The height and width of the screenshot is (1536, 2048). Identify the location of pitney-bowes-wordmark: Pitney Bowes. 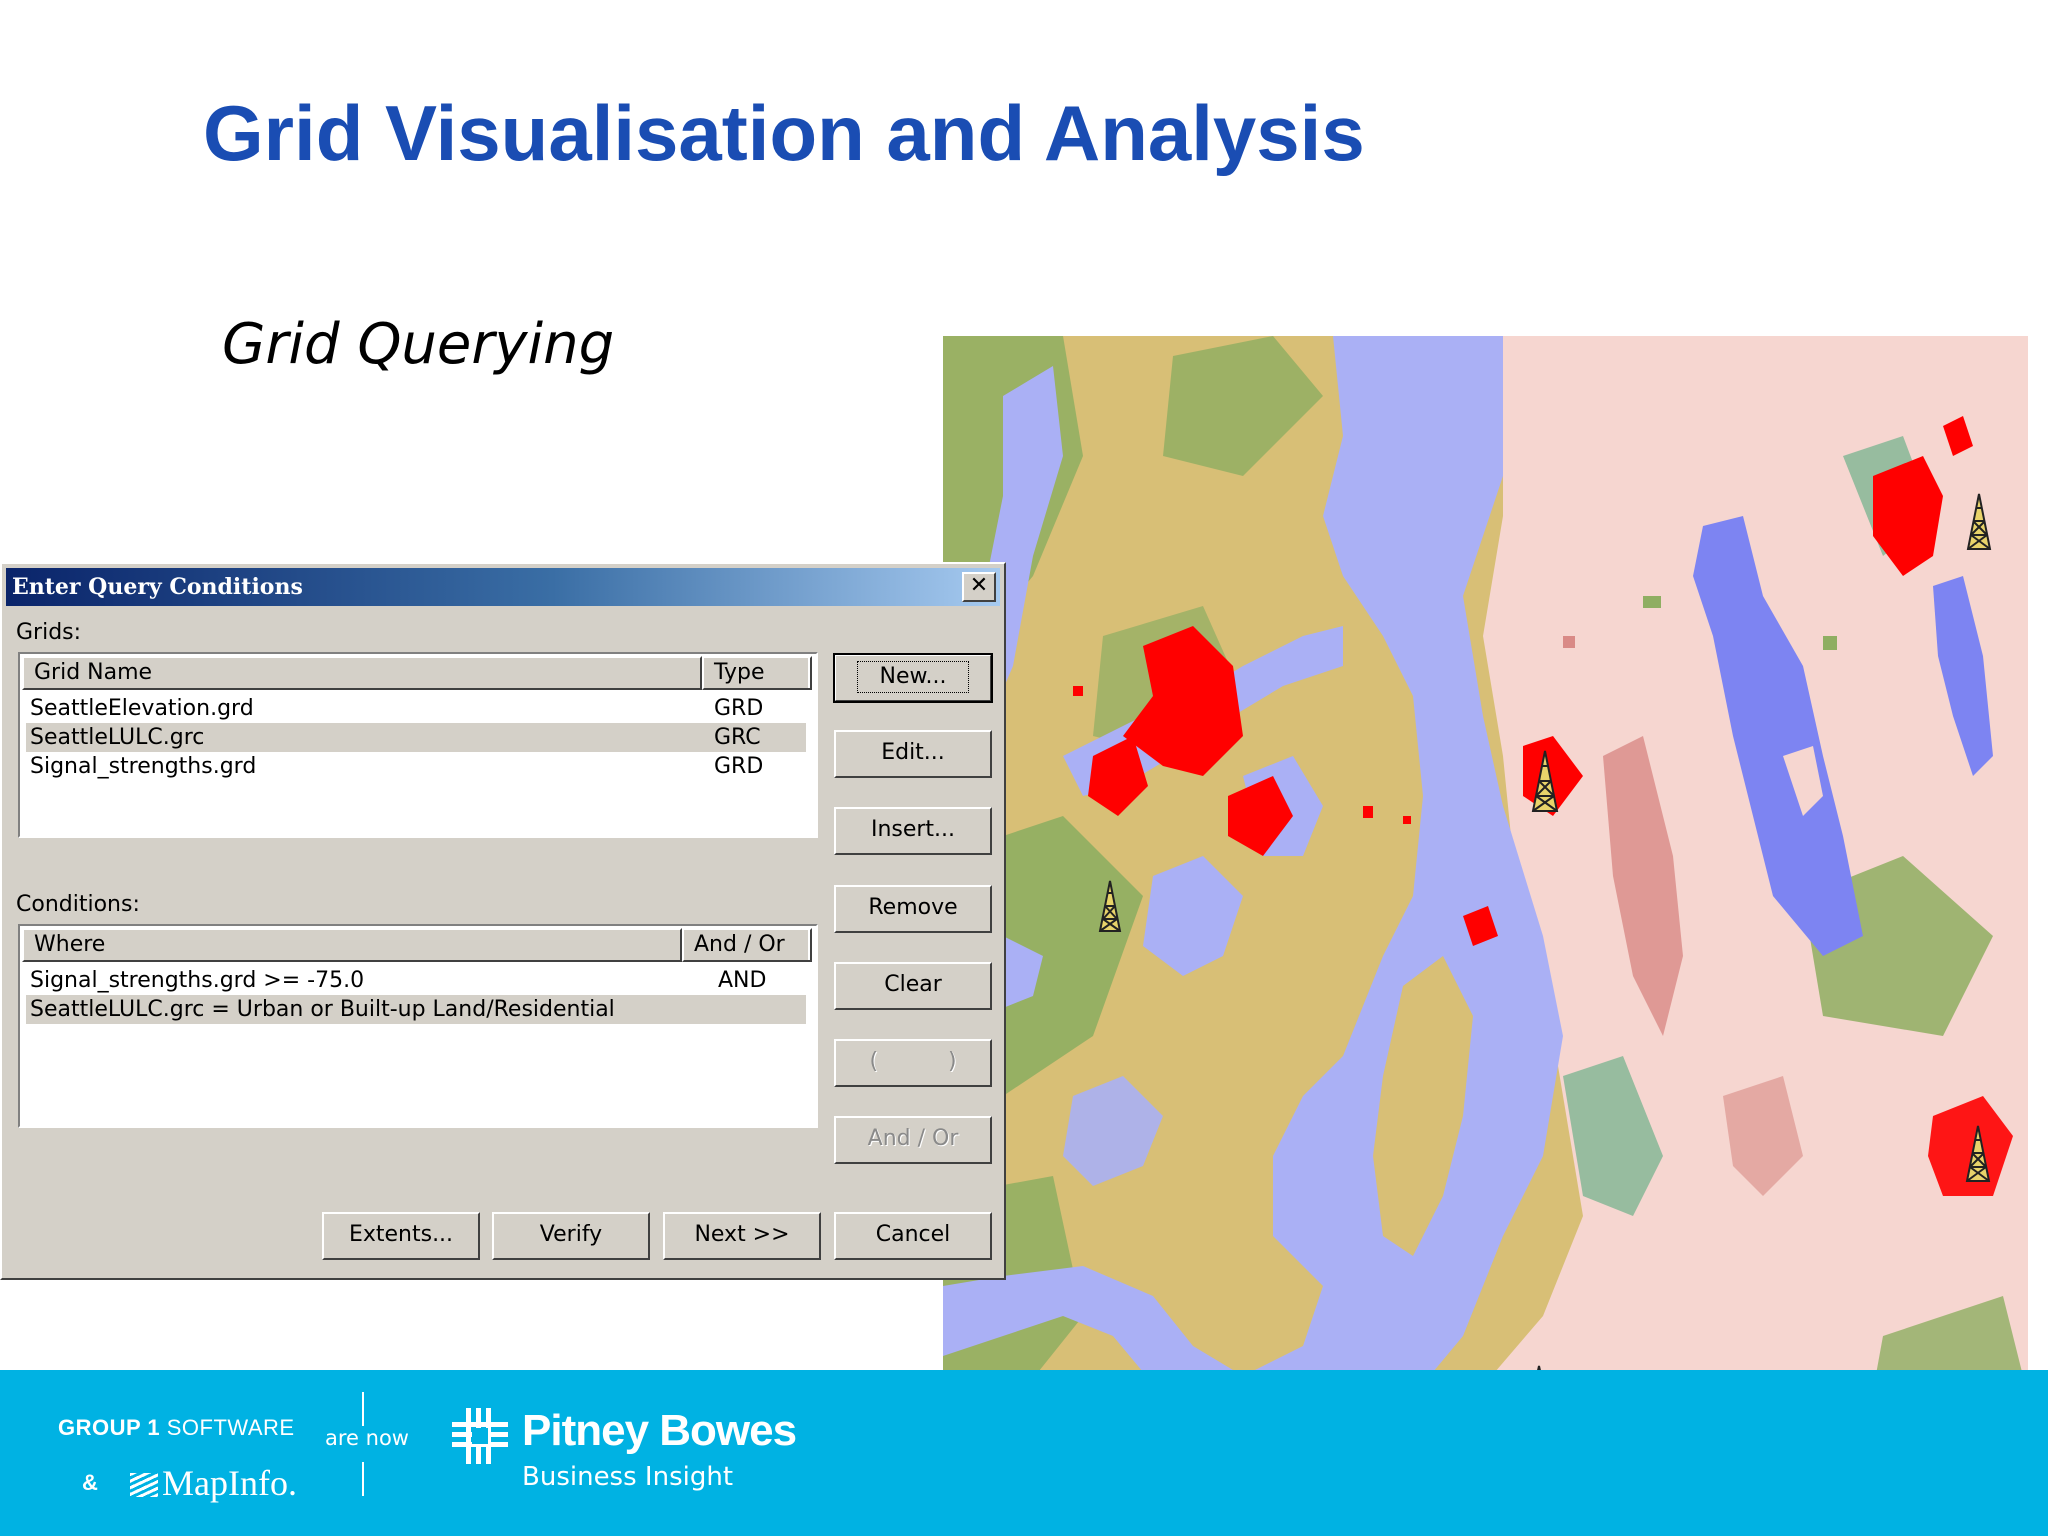
(659, 1430).